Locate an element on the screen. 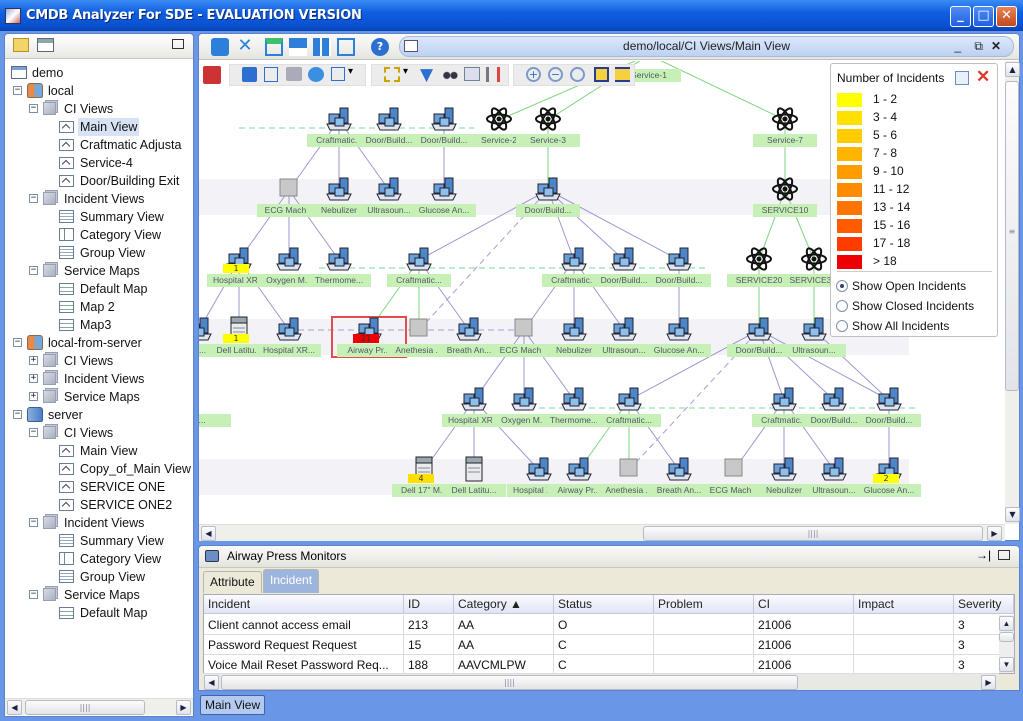 The image size is (1023, 721). ci-node: Service-7 is located at coordinates (785, 127).